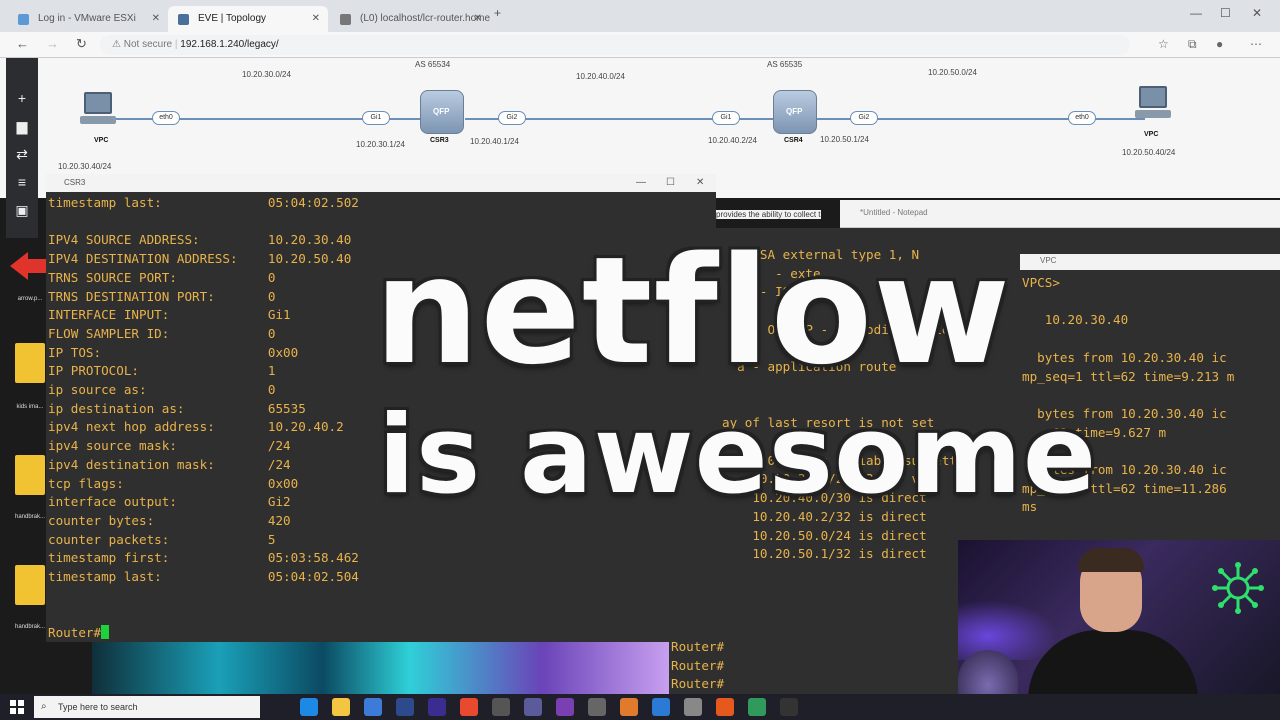 The width and height of the screenshot is (1280, 720). What do you see at coordinates (1113, 634) in the screenshot?
I see `presenter` at bounding box center [1113, 634].